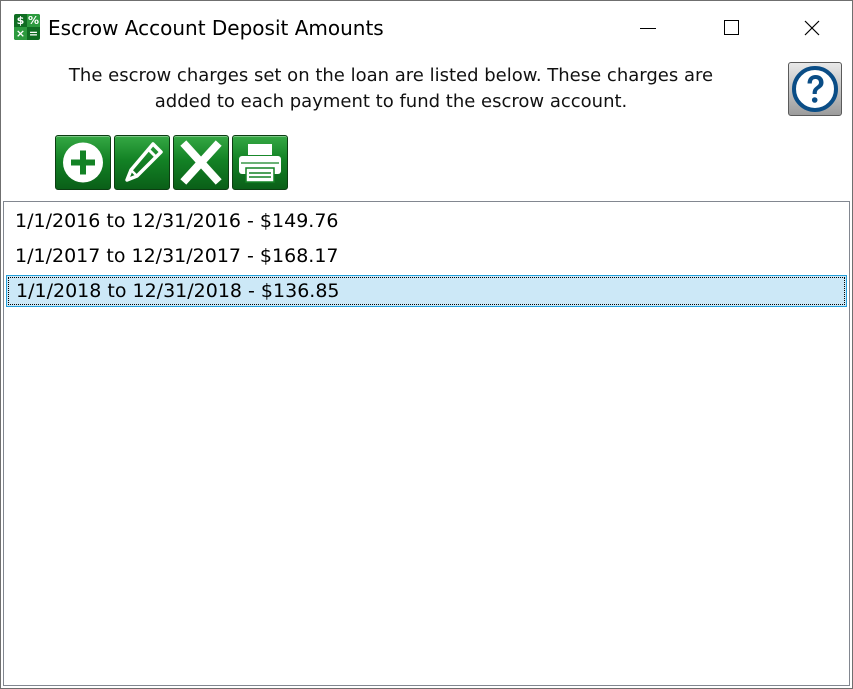 The width and height of the screenshot is (853, 689). I want to click on close-button, so click(813, 28).